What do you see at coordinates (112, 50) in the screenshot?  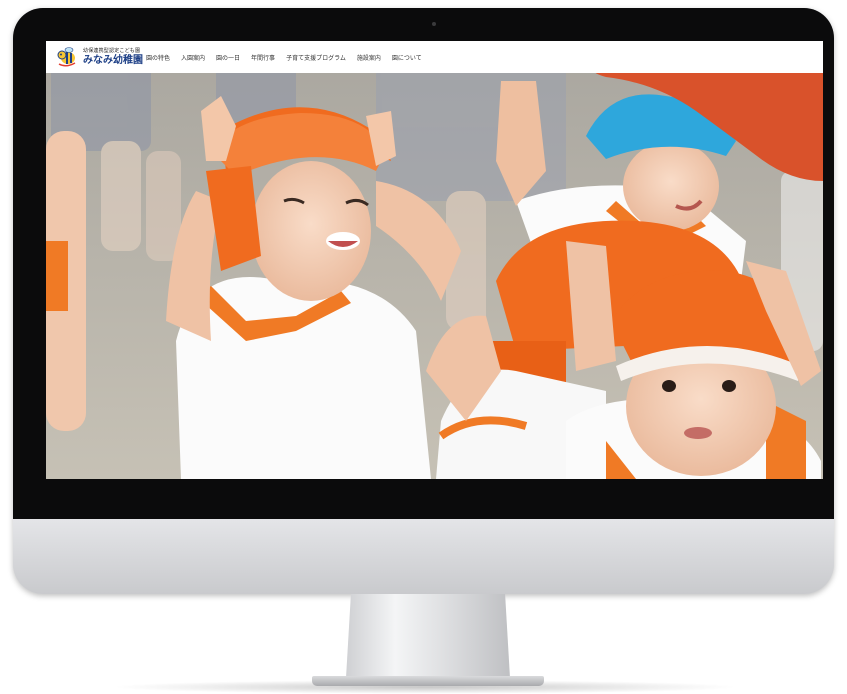 I see `logo-subtitle: 幼保連携型認定こども園` at bounding box center [112, 50].